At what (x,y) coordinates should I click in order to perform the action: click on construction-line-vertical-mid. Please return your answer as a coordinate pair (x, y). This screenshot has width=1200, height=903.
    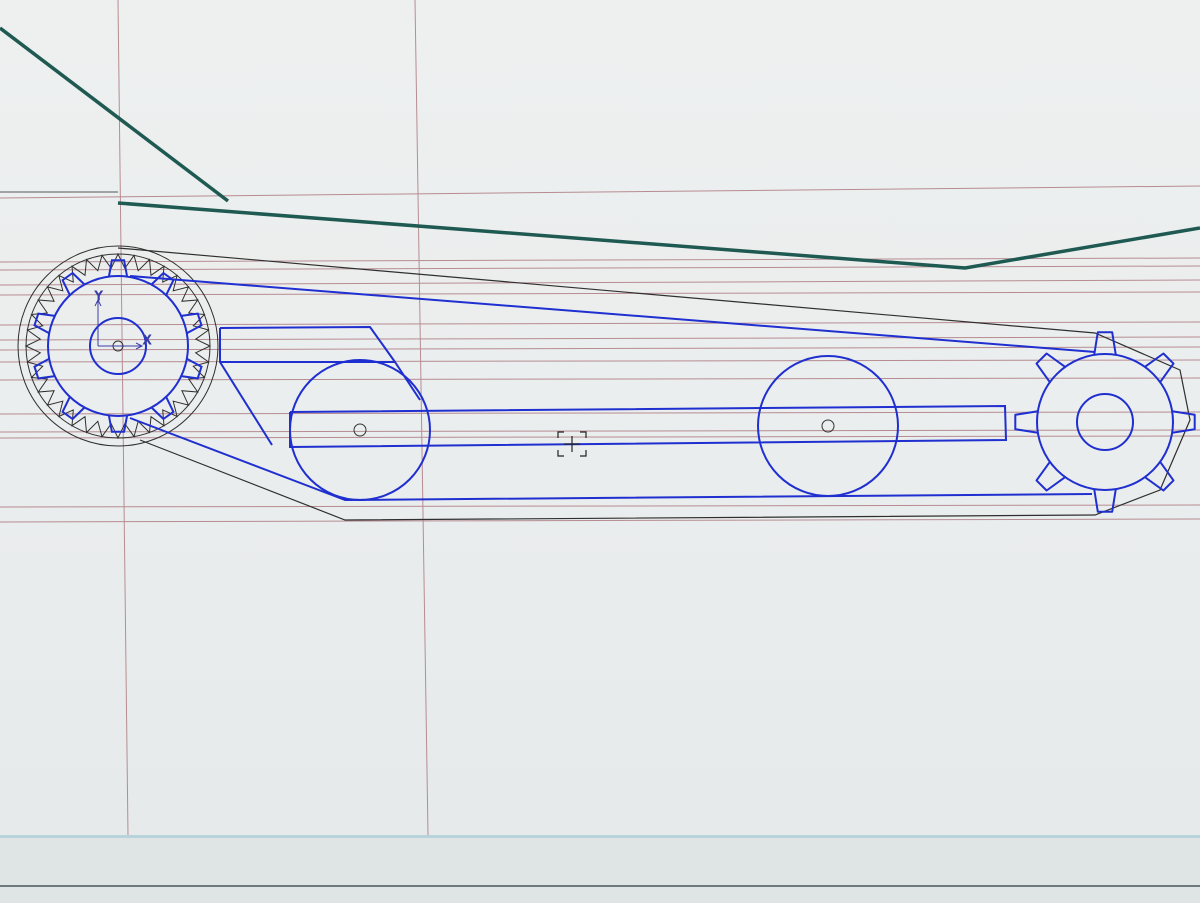
    Looking at the image, I should click on (421, 417).